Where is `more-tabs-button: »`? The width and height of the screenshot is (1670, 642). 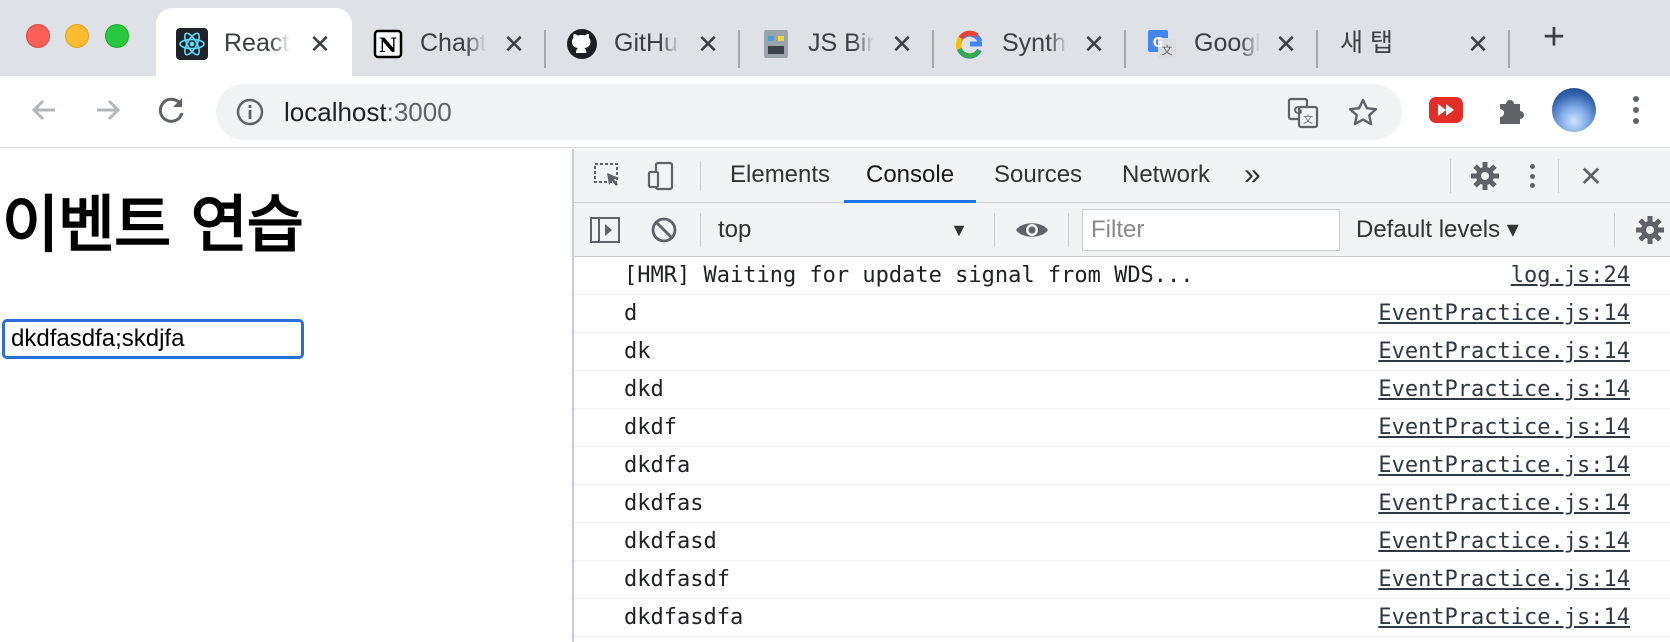 more-tabs-button: » is located at coordinates (1252, 176).